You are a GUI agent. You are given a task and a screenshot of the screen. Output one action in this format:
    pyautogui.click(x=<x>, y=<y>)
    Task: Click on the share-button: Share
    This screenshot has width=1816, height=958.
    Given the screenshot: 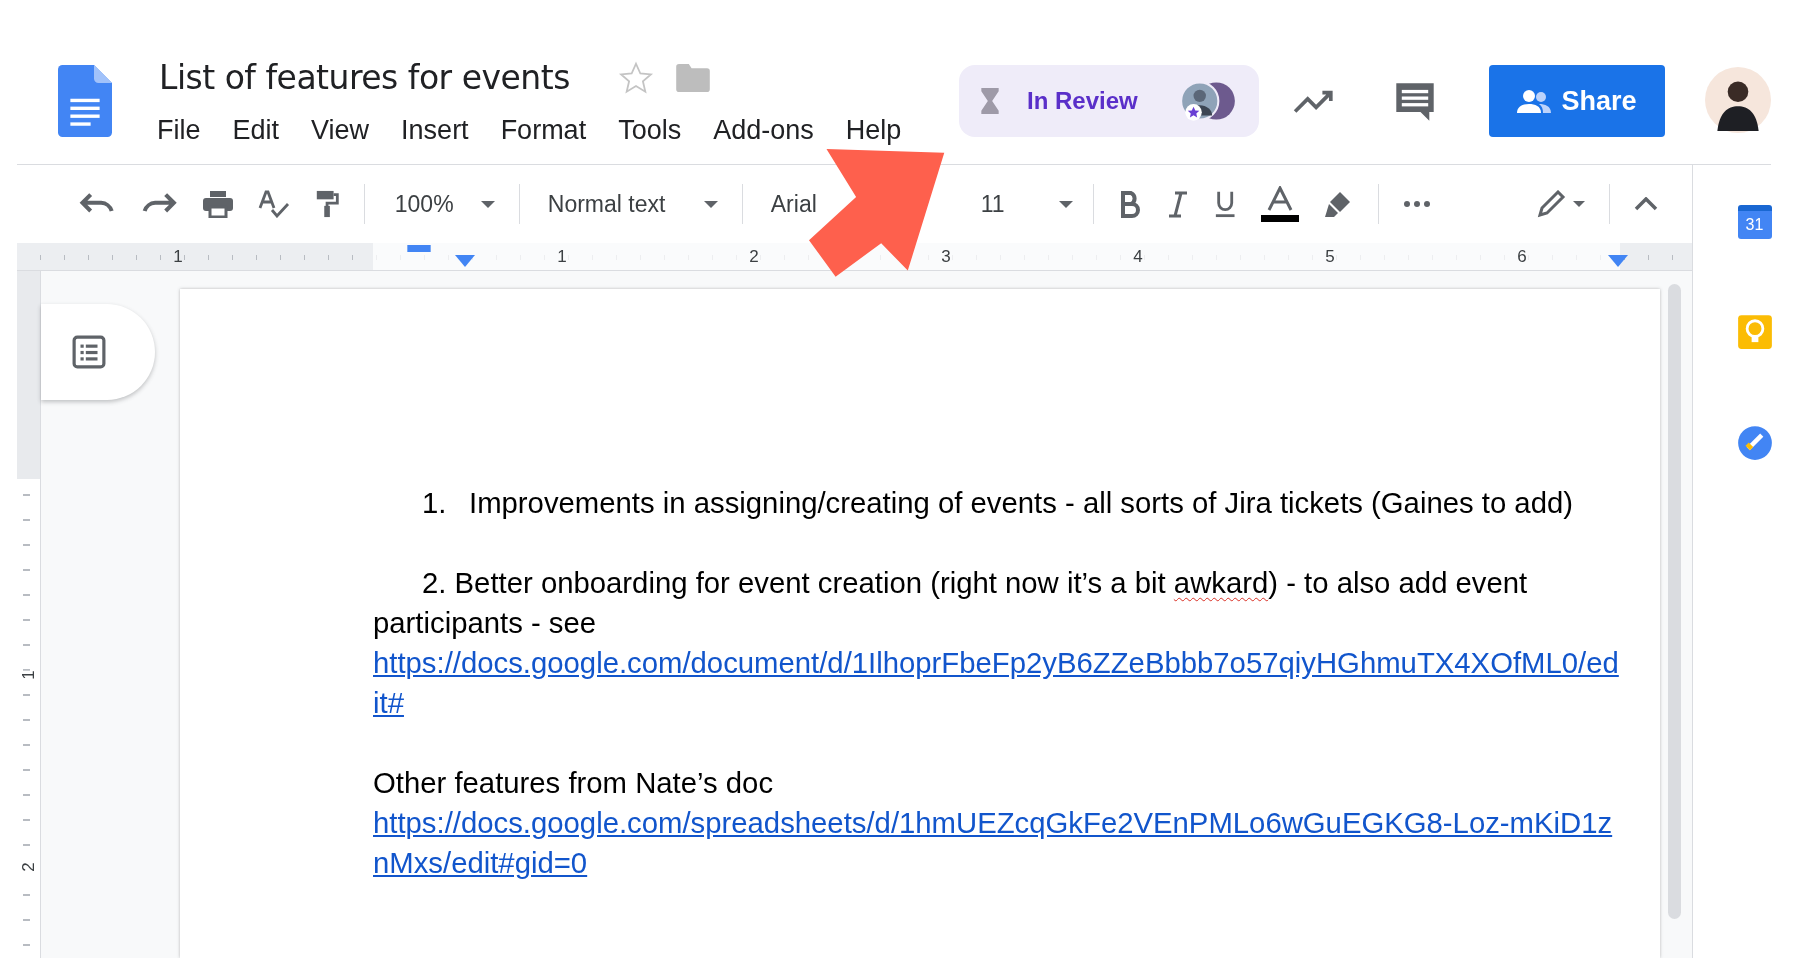 What is the action you would take?
    pyautogui.click(x=1577, y=101)
    